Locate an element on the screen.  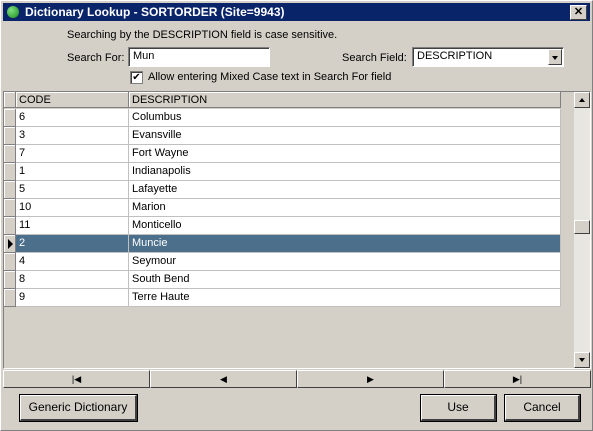
scroll-thumb is located at coordinates (582, 227).